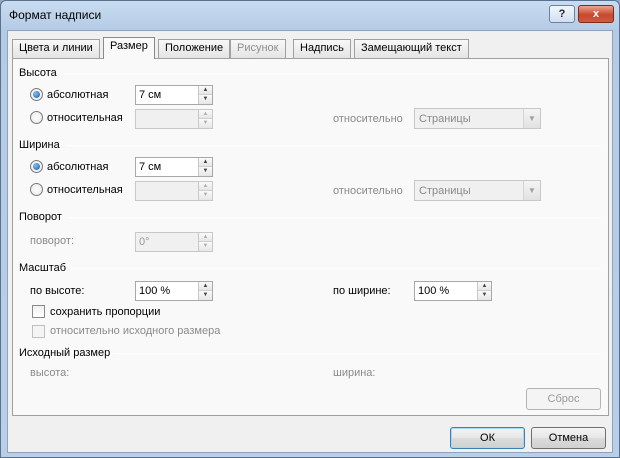 The width and height of the screenshot is (620, 458). What do you see at coordinates (85, 190) in the screenshot?
I see `width-relative-label: относительная` at bounding box center [85, 190].